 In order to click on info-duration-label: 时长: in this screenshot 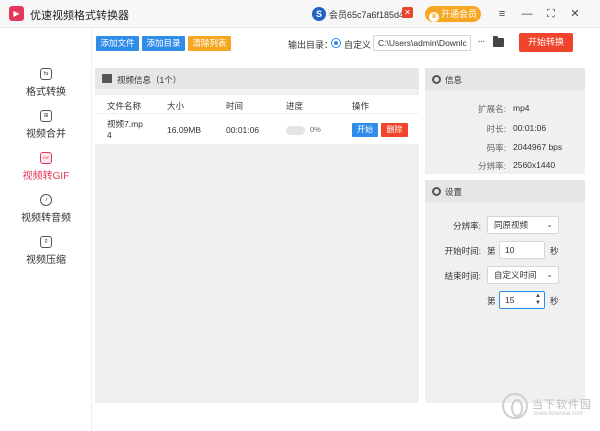, I will do `click(496, 129)`.